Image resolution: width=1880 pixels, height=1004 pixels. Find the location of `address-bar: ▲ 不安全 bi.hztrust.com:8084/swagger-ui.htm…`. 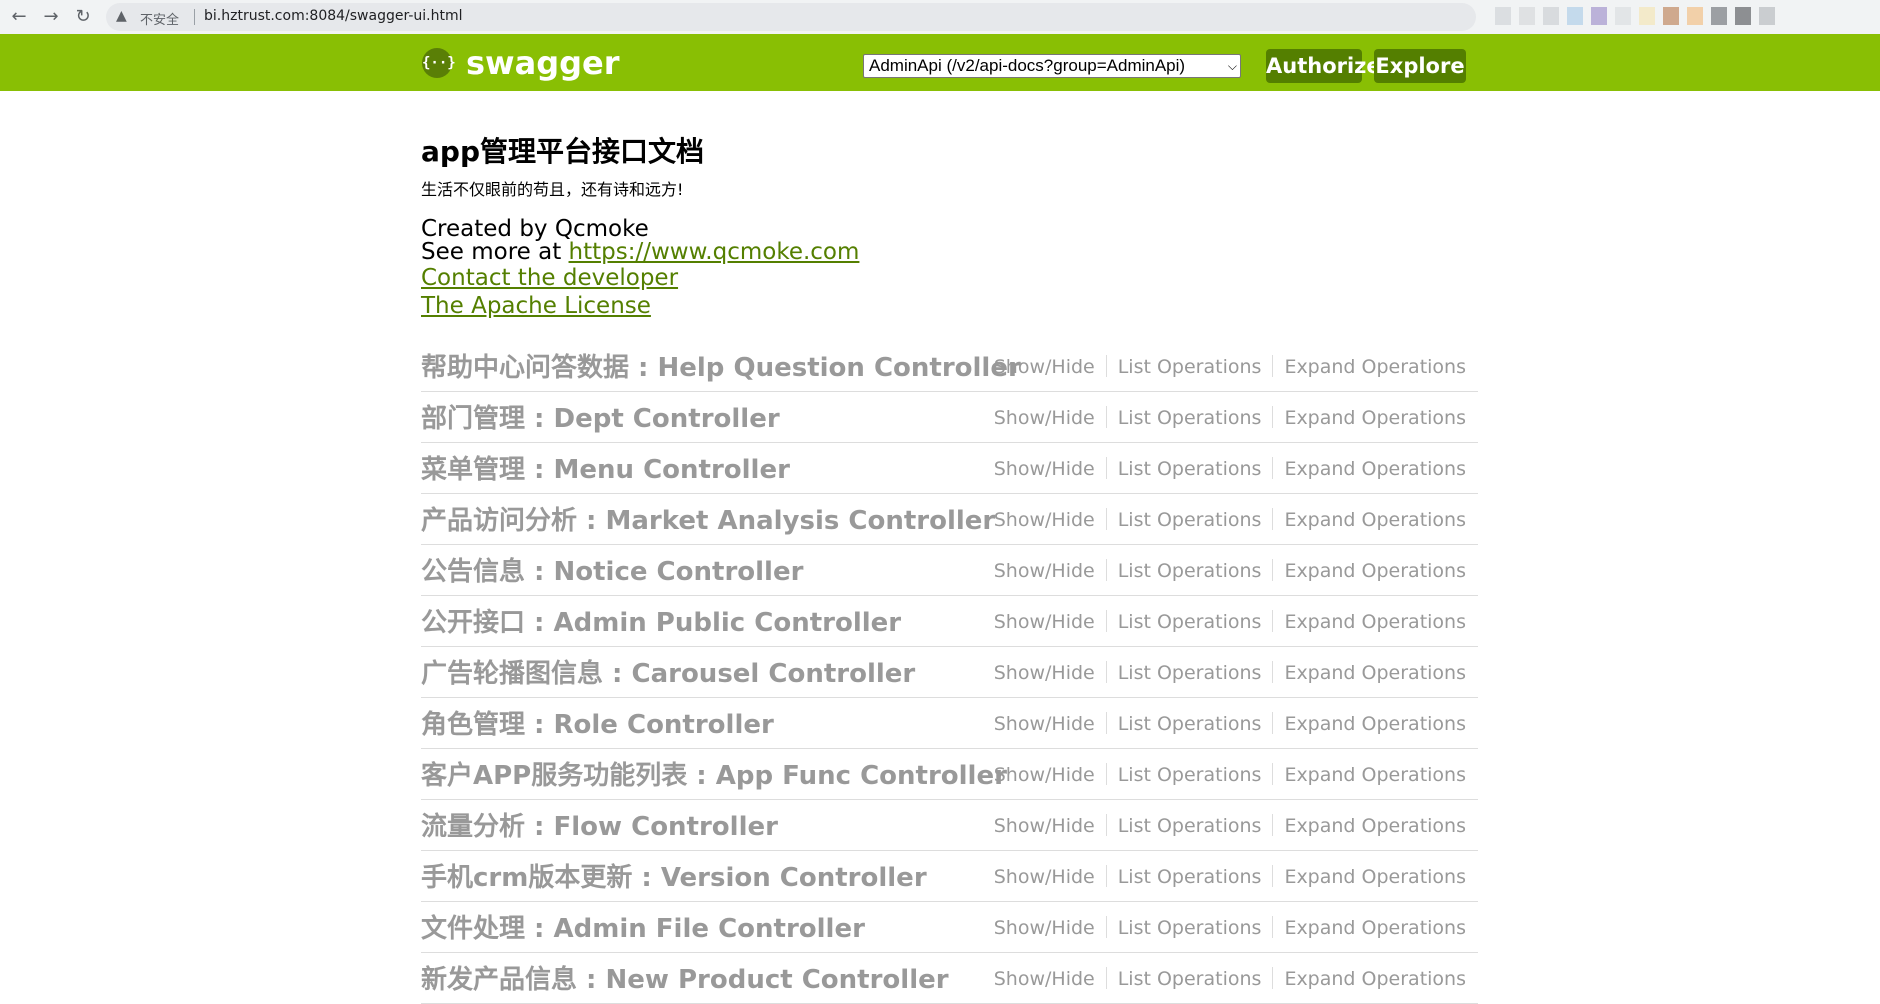

address-bar: ▲ 不安全 bi.hztrust.com:8084/swagger-ui.htm… is located at coordinates (791, 17).